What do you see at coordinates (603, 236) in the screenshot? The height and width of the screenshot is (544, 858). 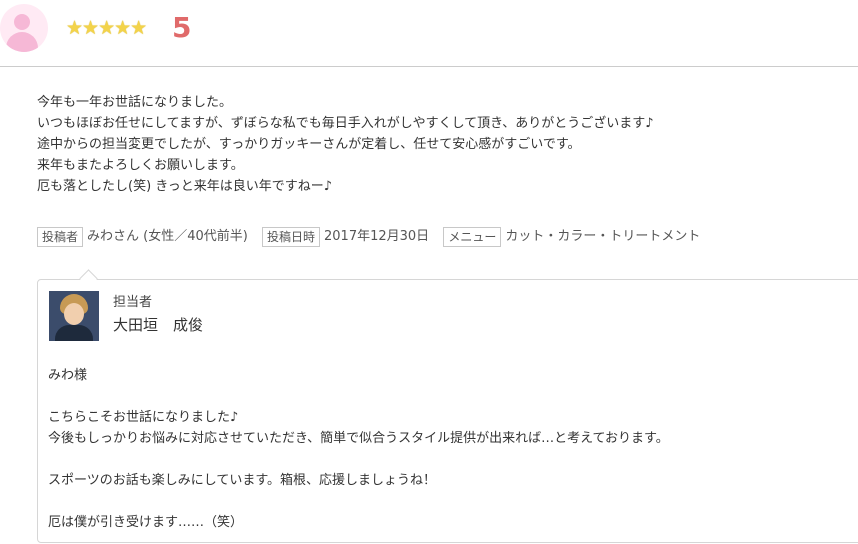 I see `menu-value: カット・カラー・トリートメント` at bounding box center [603, 236].